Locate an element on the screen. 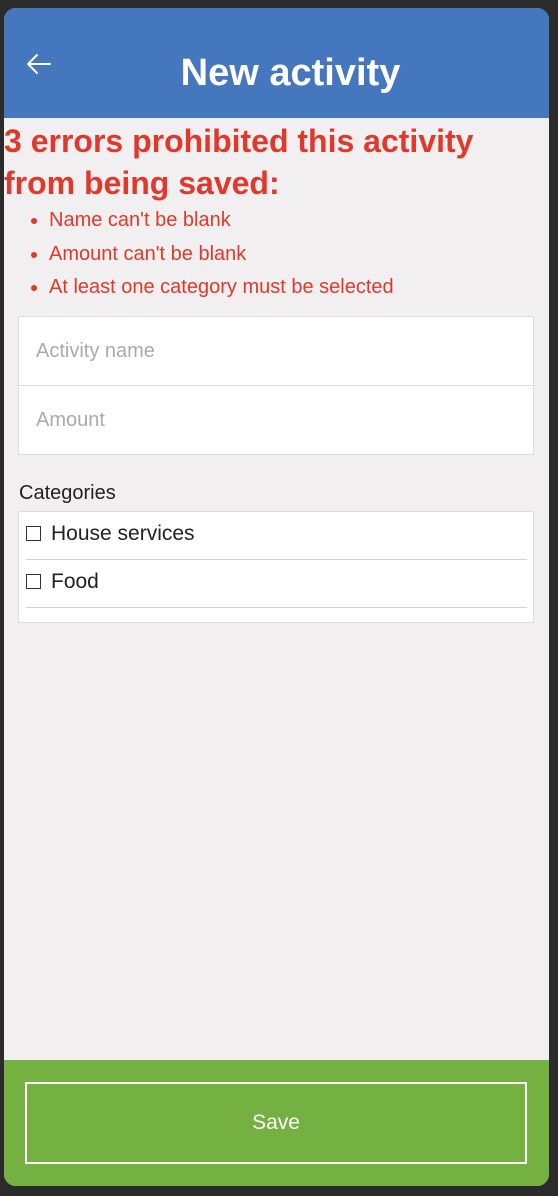  category-house-services: House services is located at coordinates (276, 536).